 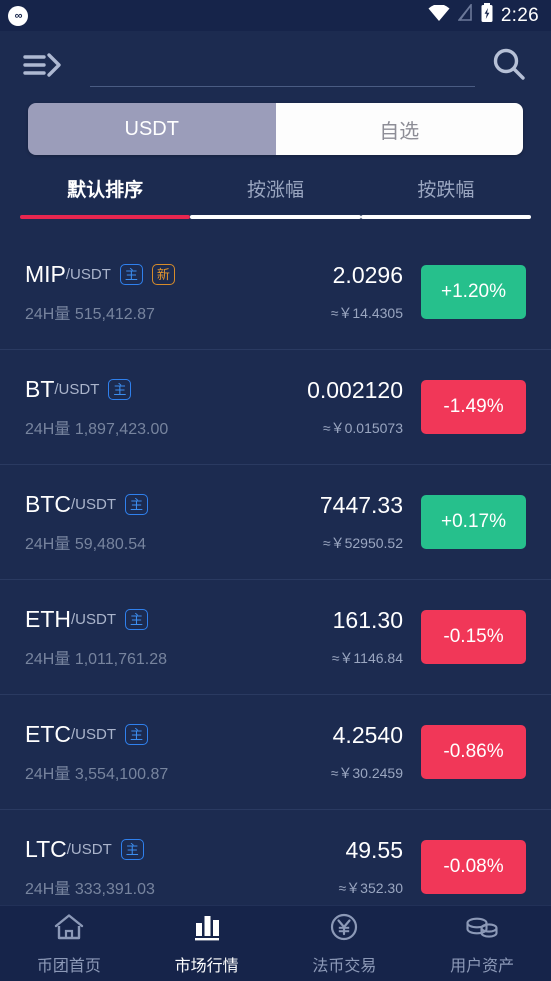 I want to click on pair-name: BT /USDT 主, so click(x=144, y=389).